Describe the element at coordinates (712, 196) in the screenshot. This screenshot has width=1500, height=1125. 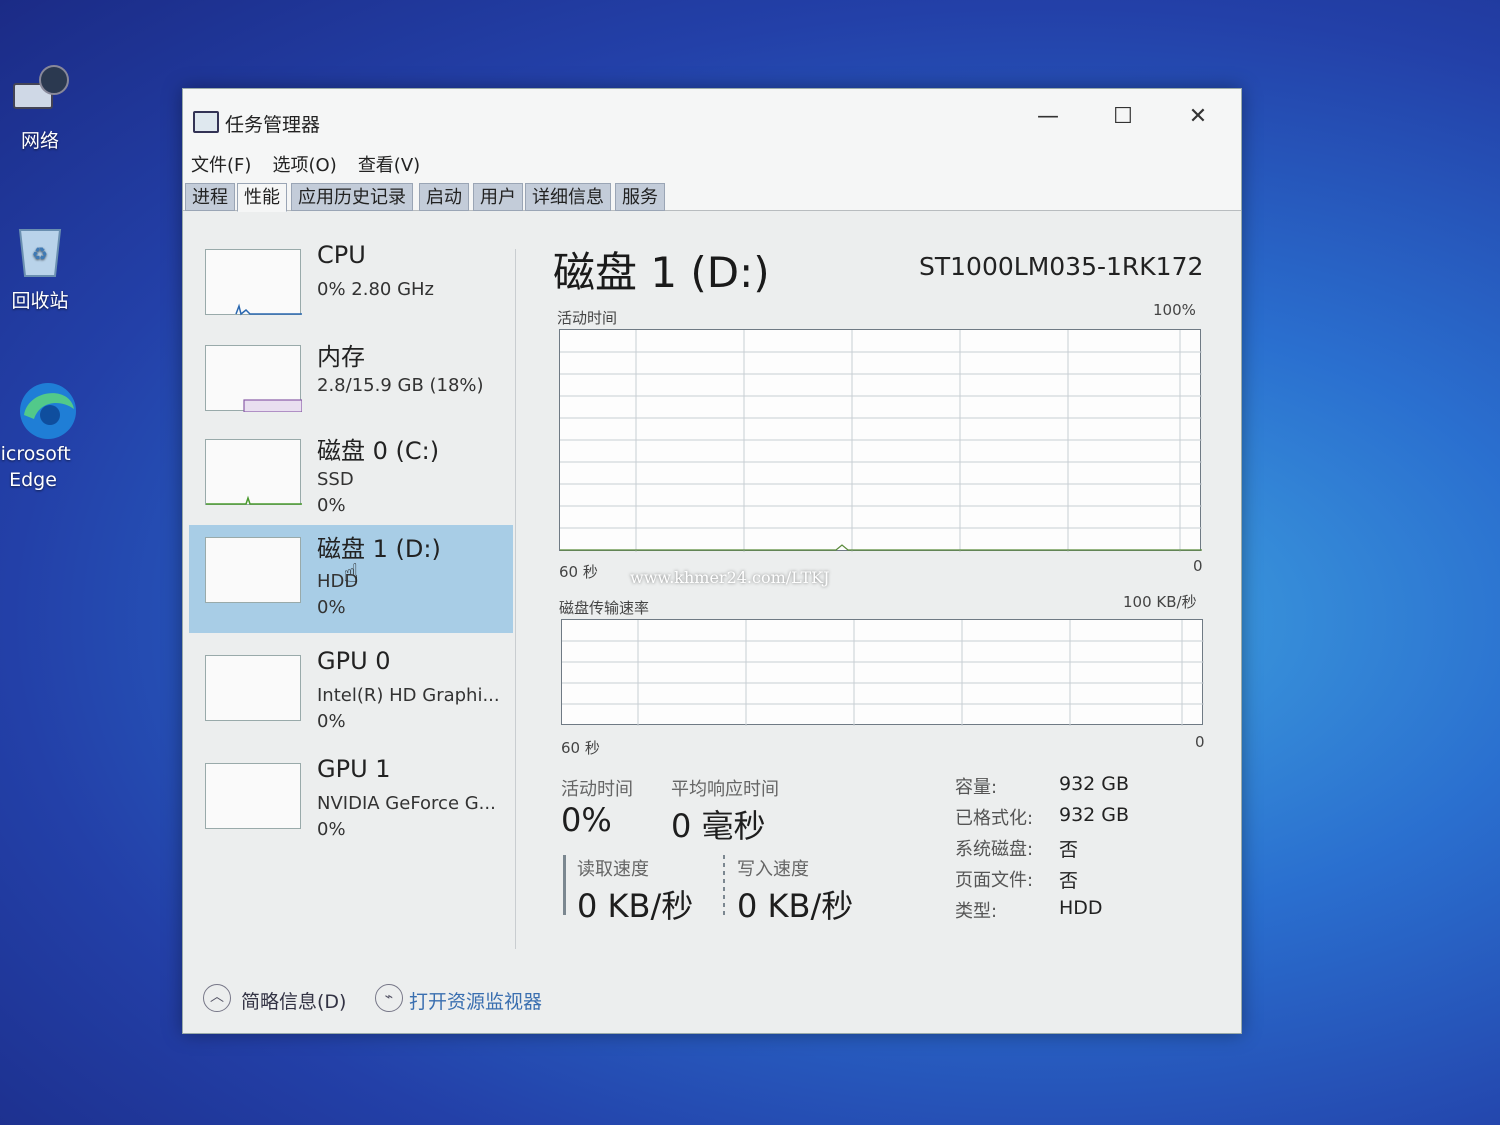
I see `tab-bar: 进程 性能 应用历史记录 启动 用户 详细信息 服务` at that location.